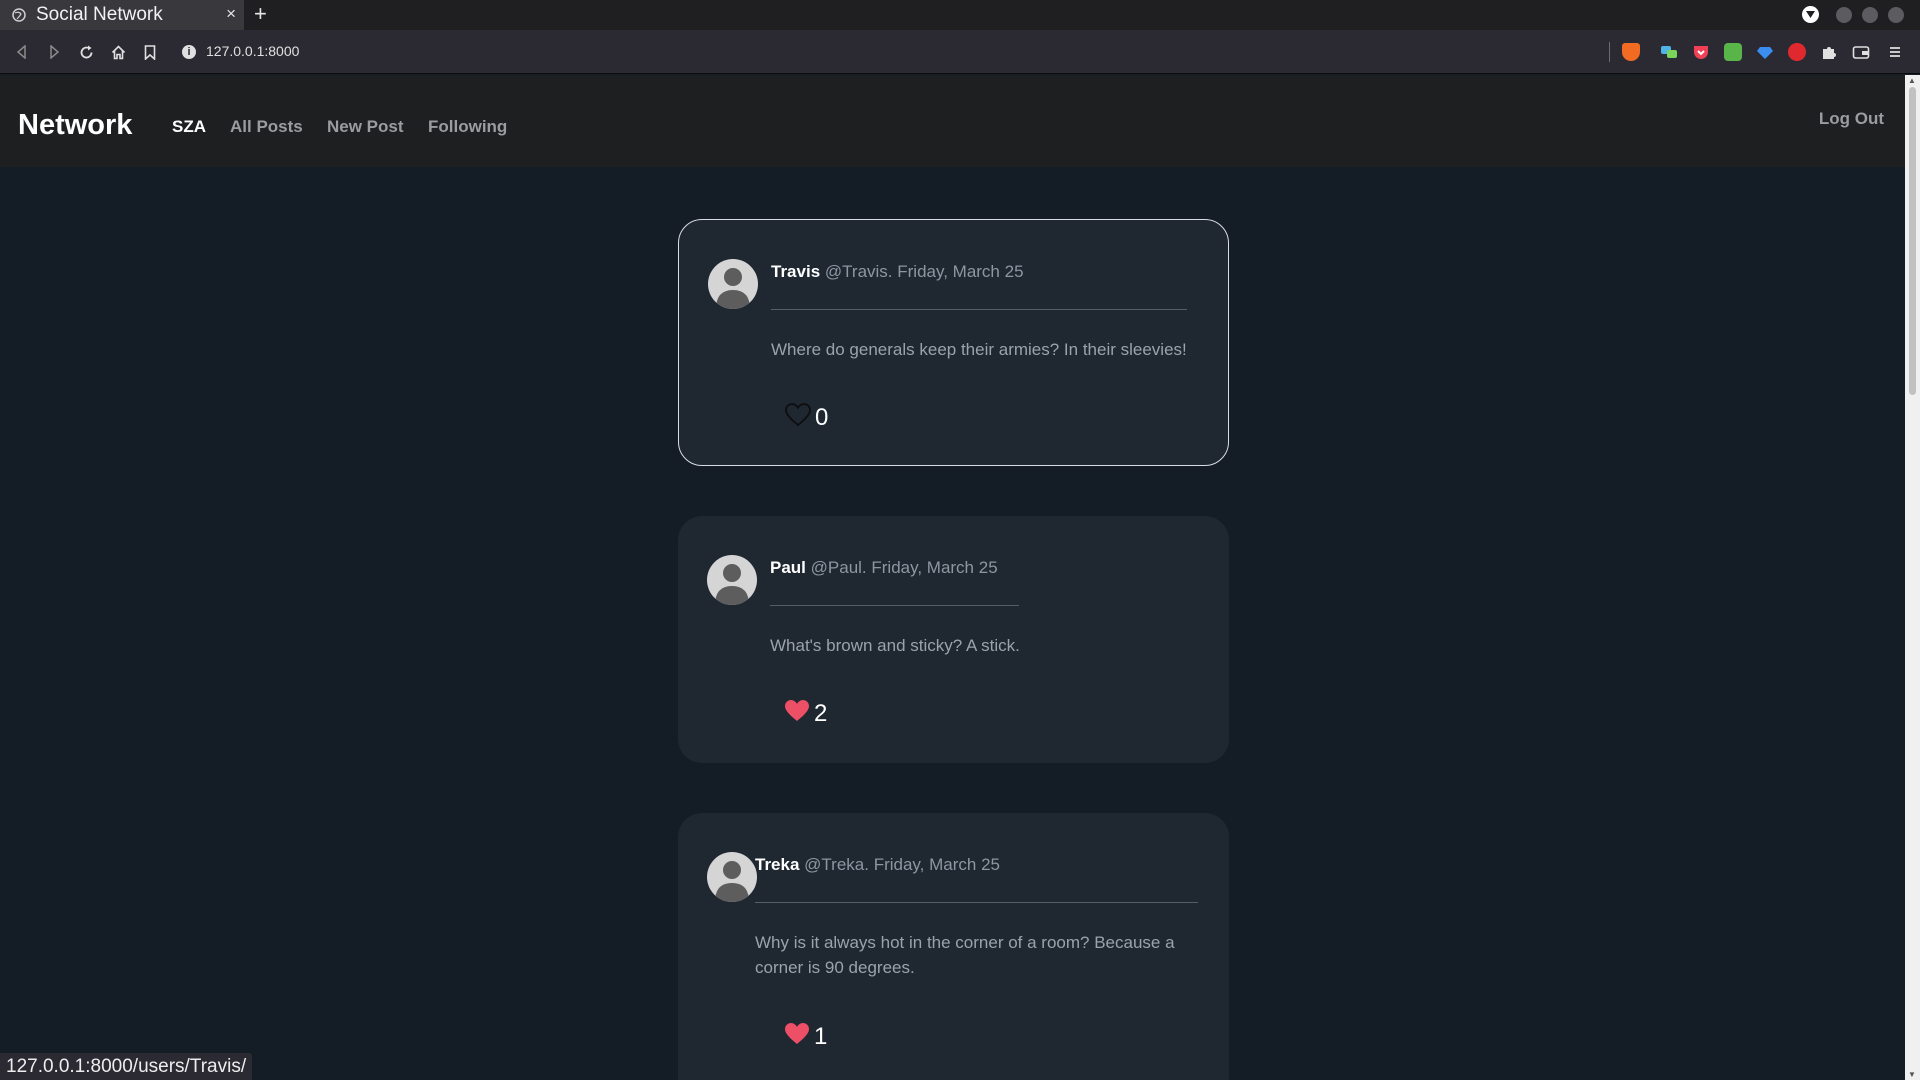 Image resolution: width=1920 pixels, height=1080 pixels. I want to click on scrollbar-thumb, so click(1912, 241).